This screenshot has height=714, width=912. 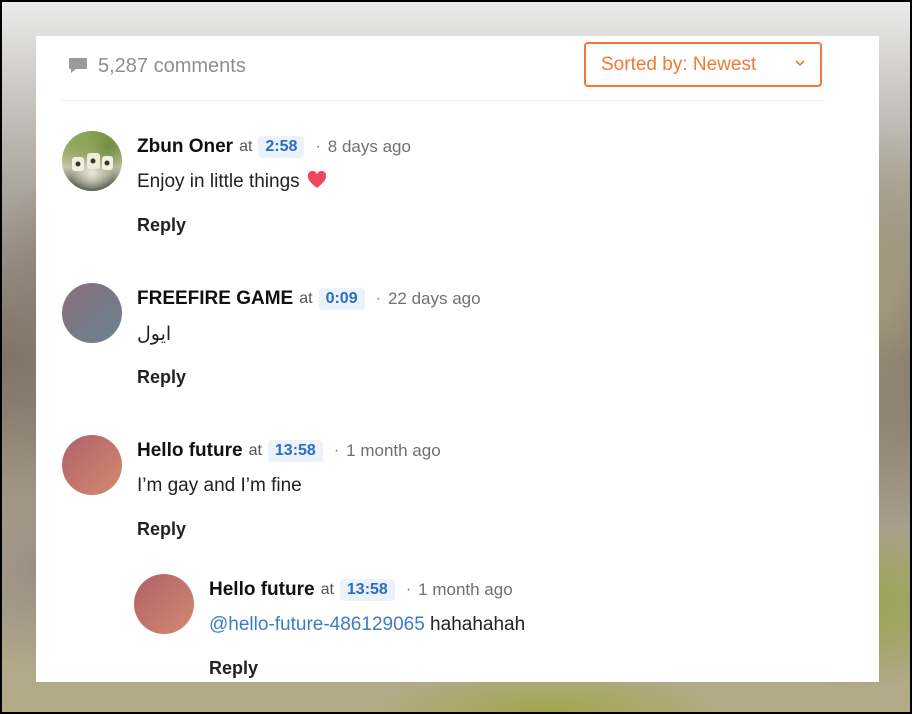 I want to click on comment-text: ايول, so click(x=154, y=334).